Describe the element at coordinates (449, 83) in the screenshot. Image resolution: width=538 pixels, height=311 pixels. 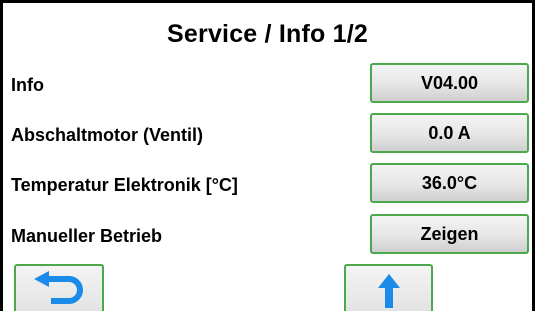
I see `info-value-button: V04.00` at that location.